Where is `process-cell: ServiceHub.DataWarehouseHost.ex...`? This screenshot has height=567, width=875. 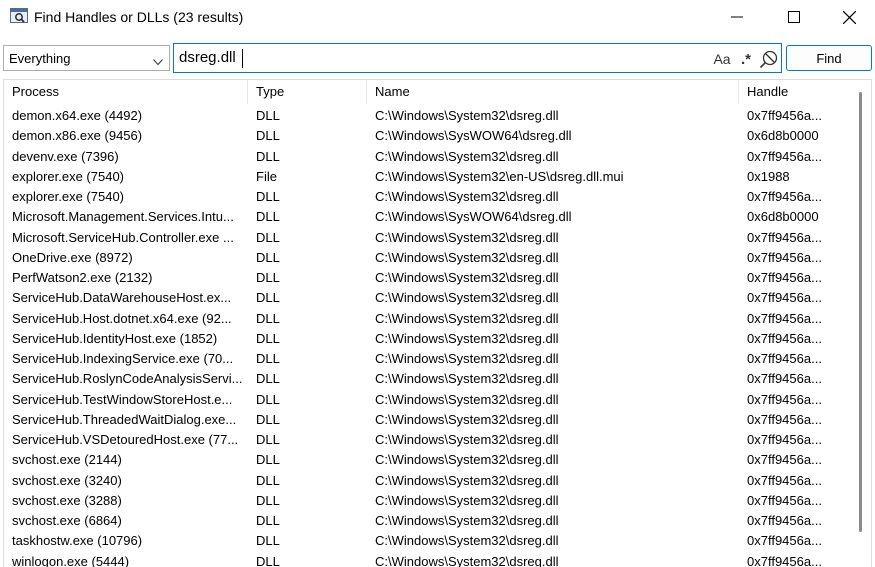 process-cell: ServiceHub.DataWarehouseHost.ex... is located at coordinates (122, 298).